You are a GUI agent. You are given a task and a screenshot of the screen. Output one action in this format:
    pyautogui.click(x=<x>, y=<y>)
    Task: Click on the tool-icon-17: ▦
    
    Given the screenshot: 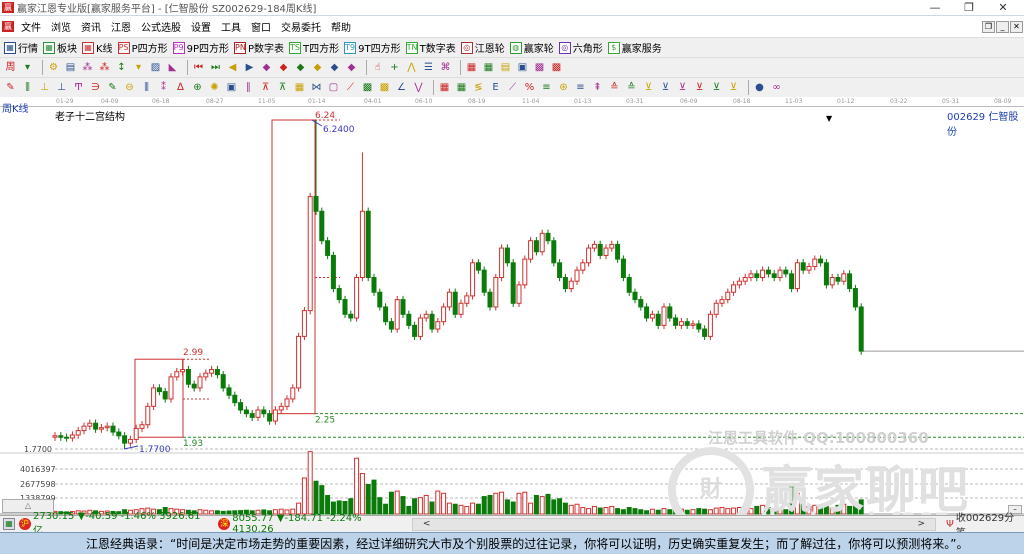 What is the action you would take?
    pyautogui.click(x=299, y=87)
    